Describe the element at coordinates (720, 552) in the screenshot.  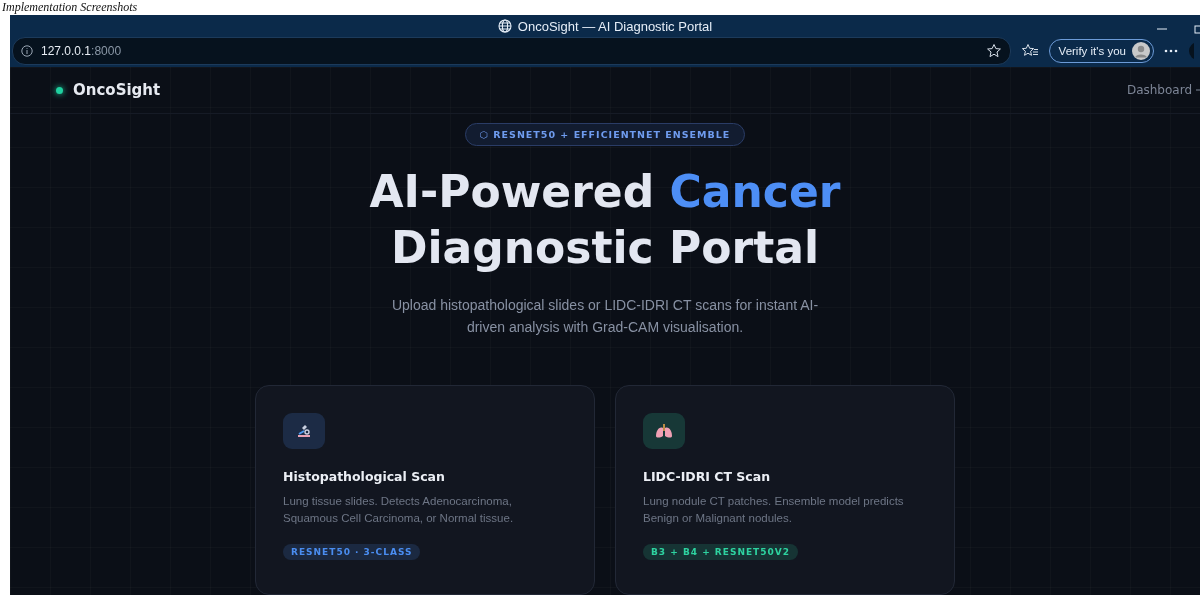
I see `model-tag: B3 + B4 + RESNET50V2` at that location.